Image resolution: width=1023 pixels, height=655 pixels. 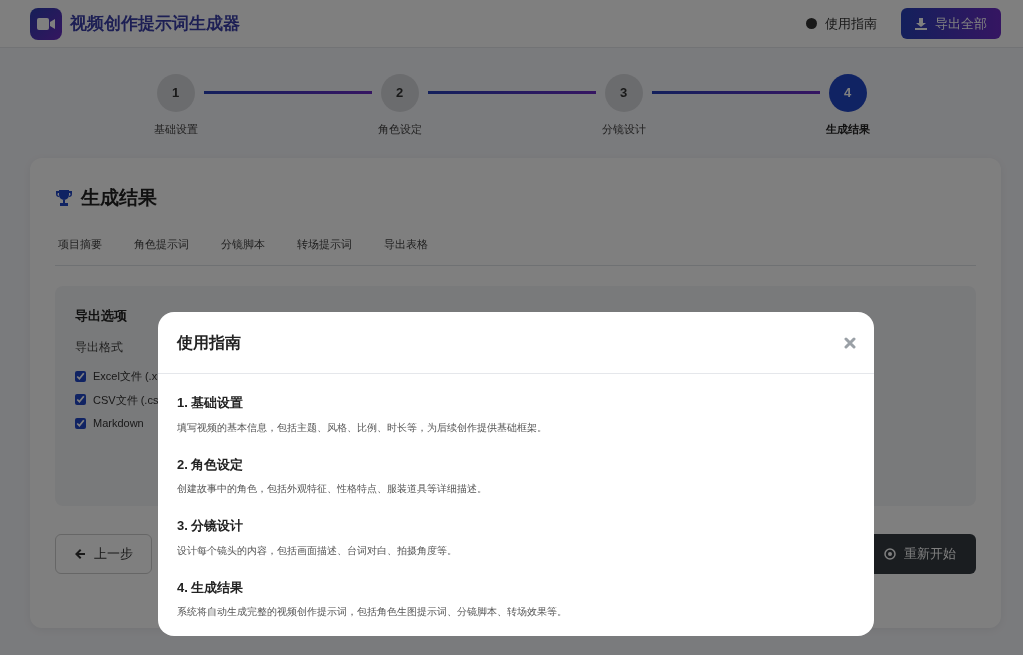 What do you see at coordinates (890, 553) in the screenshot?
I see `target-icon` at bounding box center [890, 553].